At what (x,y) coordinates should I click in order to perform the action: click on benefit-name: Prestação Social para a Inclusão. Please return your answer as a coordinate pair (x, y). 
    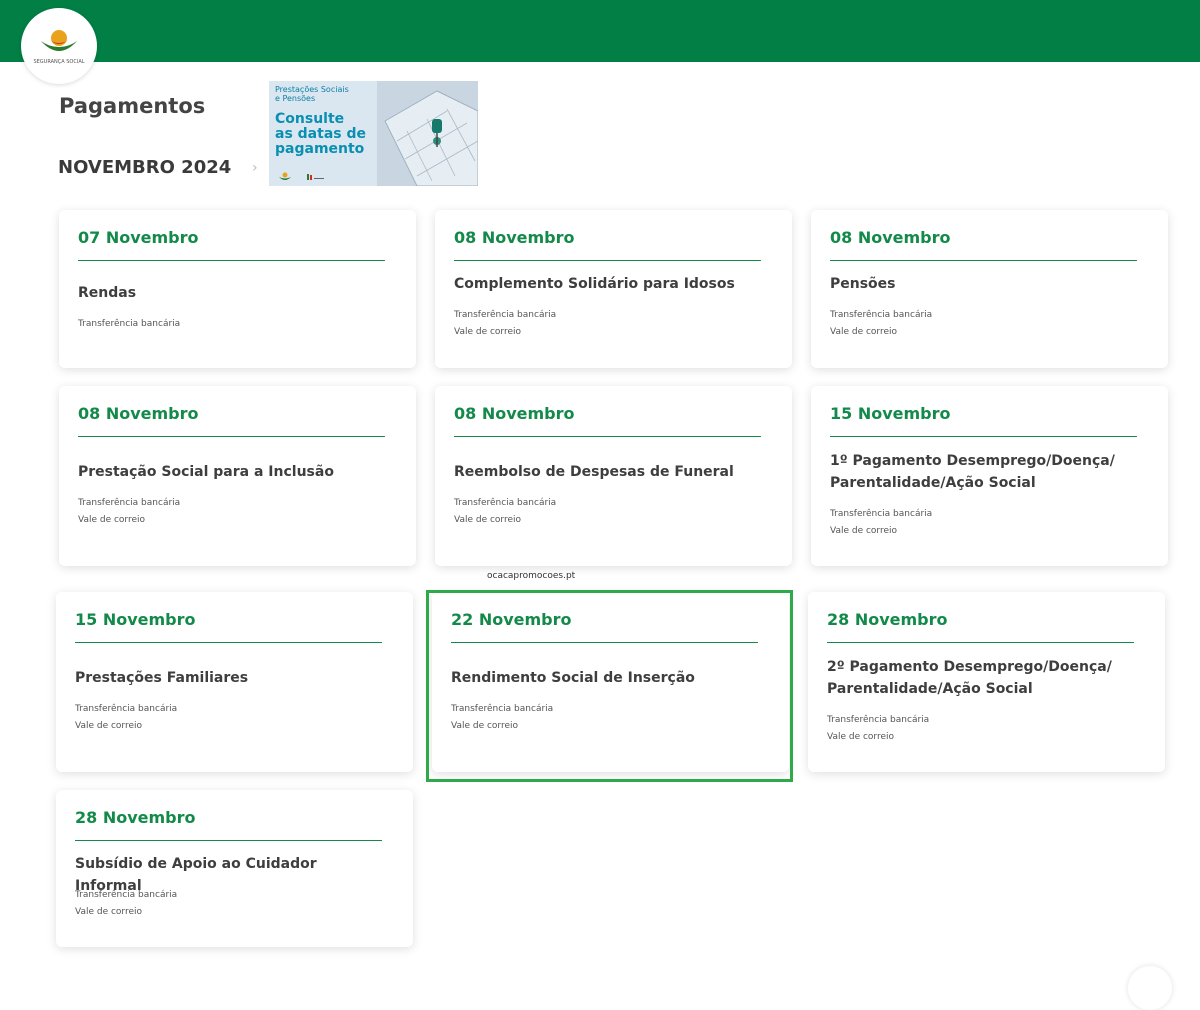
    Looking at the image, I should click on (234, 472).